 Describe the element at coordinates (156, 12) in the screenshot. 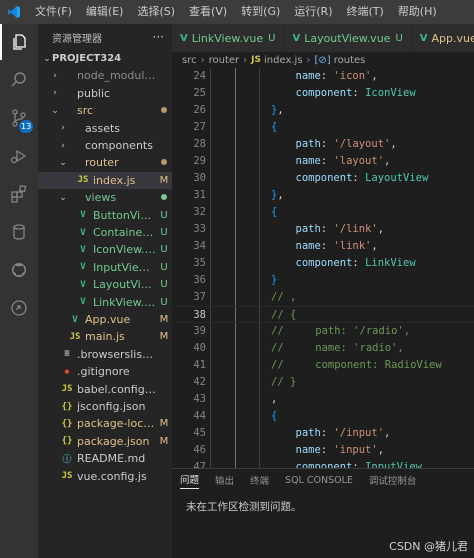

I see `menu-item: 选择(S)` at that location.